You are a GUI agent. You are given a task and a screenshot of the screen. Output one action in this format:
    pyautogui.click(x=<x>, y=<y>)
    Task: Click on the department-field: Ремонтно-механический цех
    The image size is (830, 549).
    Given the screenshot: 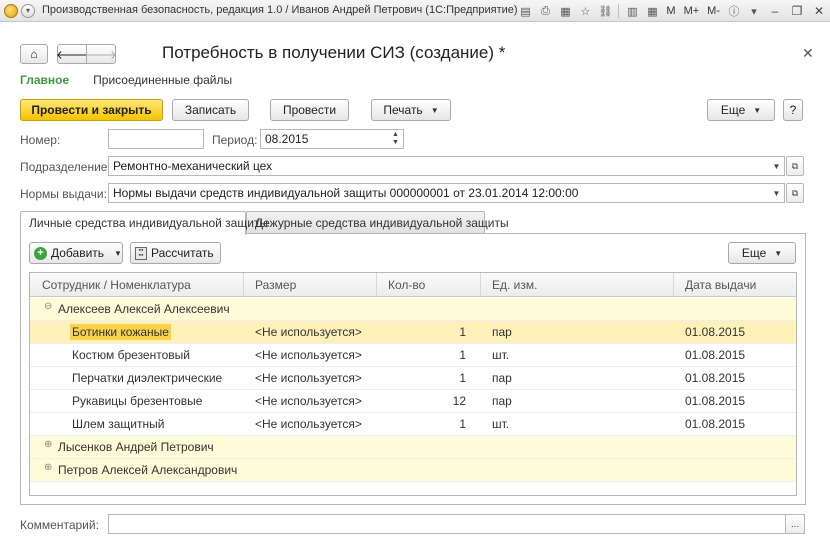 What is the action you would take?
    pyautogui.click(x=439, y=166)
    